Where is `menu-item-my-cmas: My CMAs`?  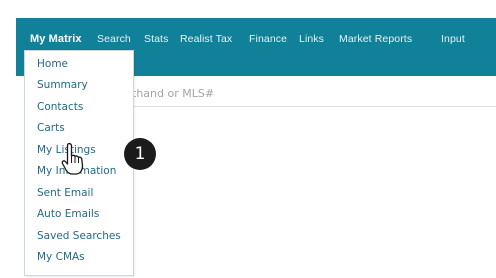
menu-item-my-cmas: My CMAs is located at coordinates (61, 257).